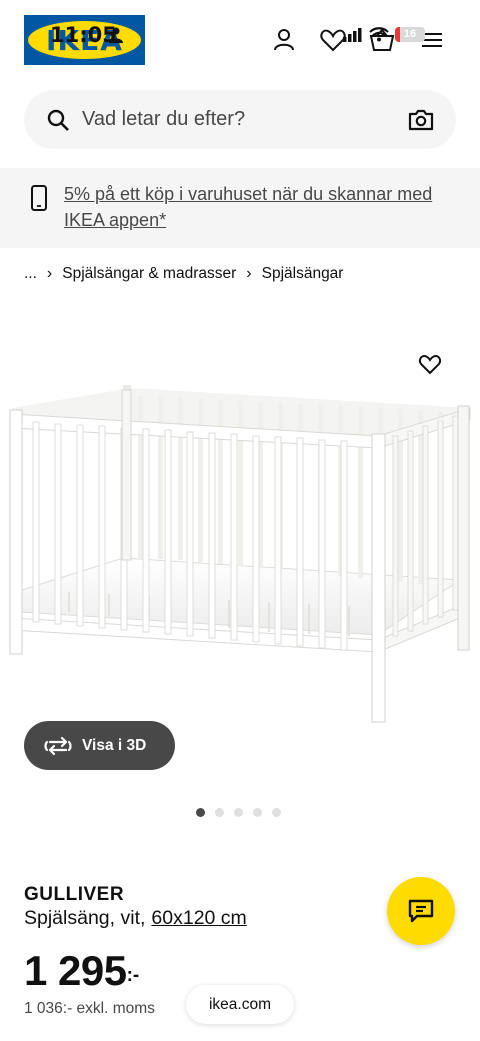 This screenshot has width=480, height=1041. I want to click on product-description-text: Spjälsäng, vit,, so click(85, 918).